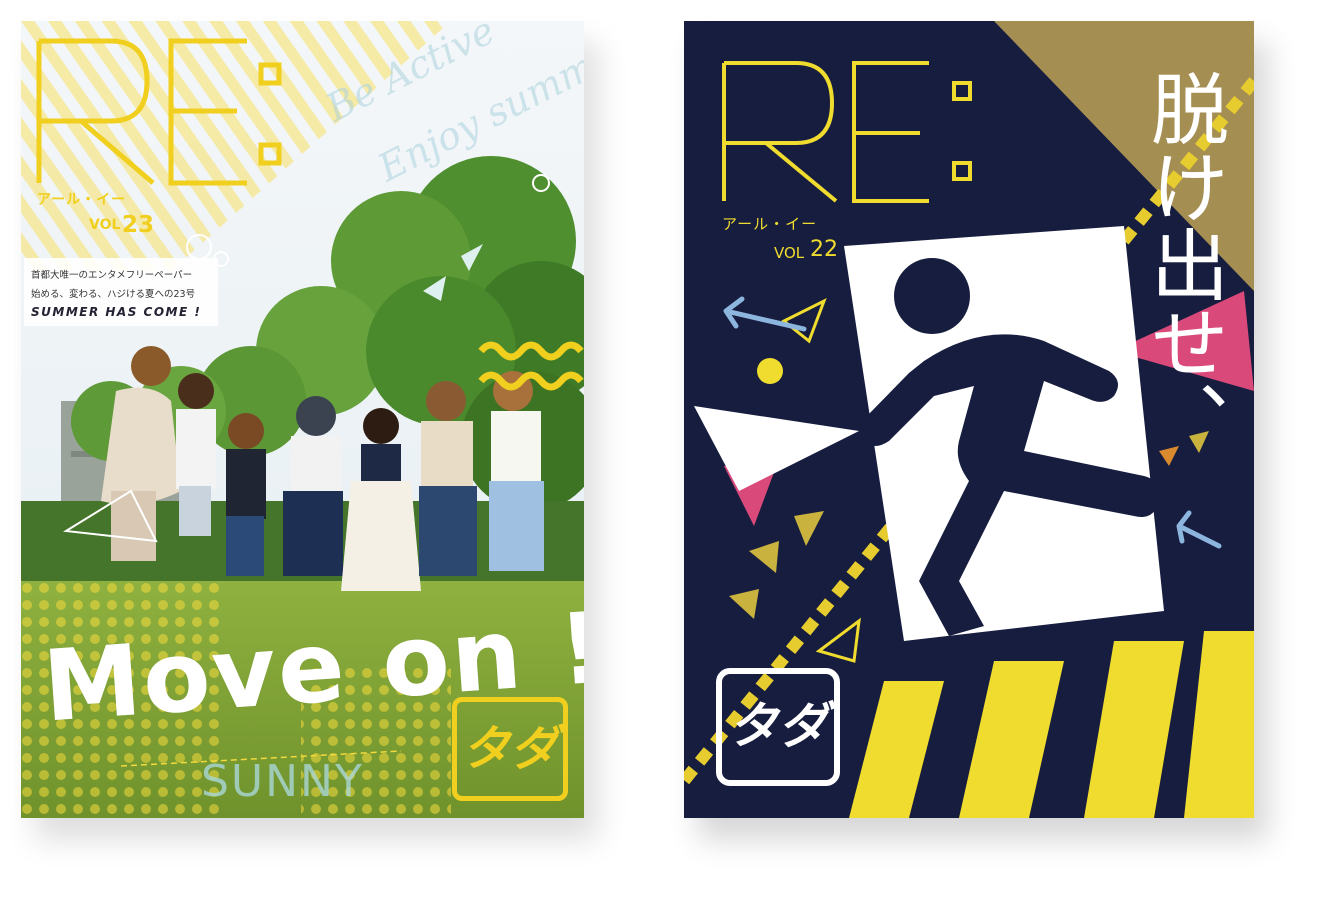 The width and height of the screenshot is (1334, 901). Describe the element at coordinates (112, 275) in the screenshot. I see `tagline-1: 首都大唯一のエンタメフリーペーパー` at that location.